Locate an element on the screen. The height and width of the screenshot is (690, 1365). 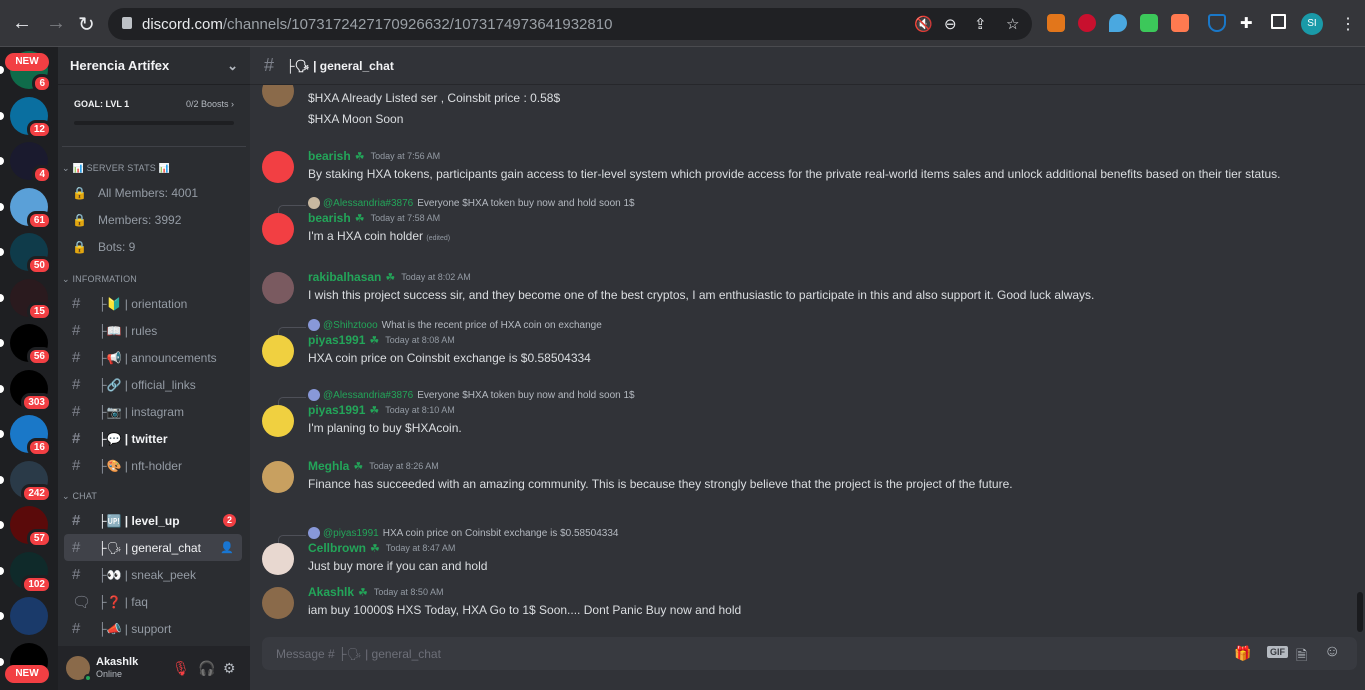
stat-channel: 🔒 All Members: 4001 is located at coordinates (153, 192).